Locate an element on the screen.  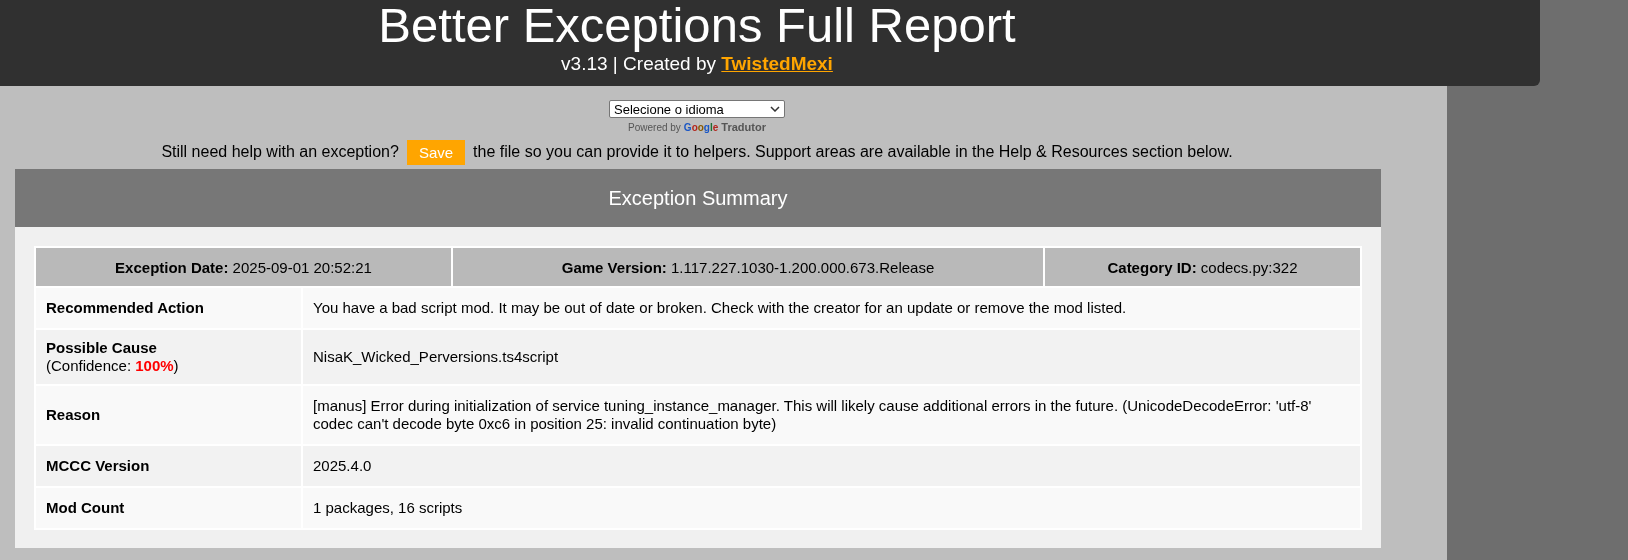
row-value: NisaK_Wicked_Perversions.ts4script is located at coordinates (831, 357).